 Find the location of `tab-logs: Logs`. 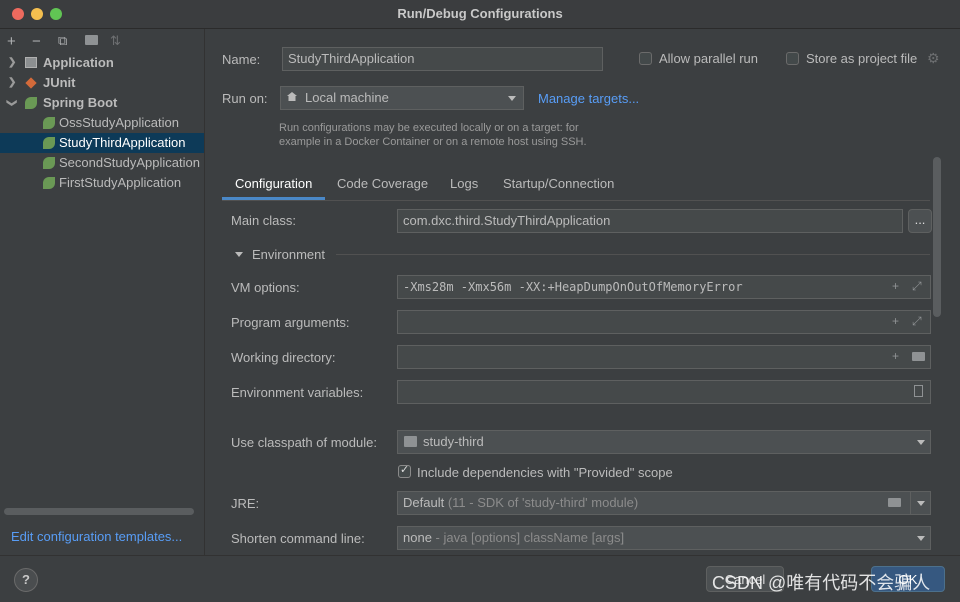

tab-logs: Logs is located at coordinates (464, 187).